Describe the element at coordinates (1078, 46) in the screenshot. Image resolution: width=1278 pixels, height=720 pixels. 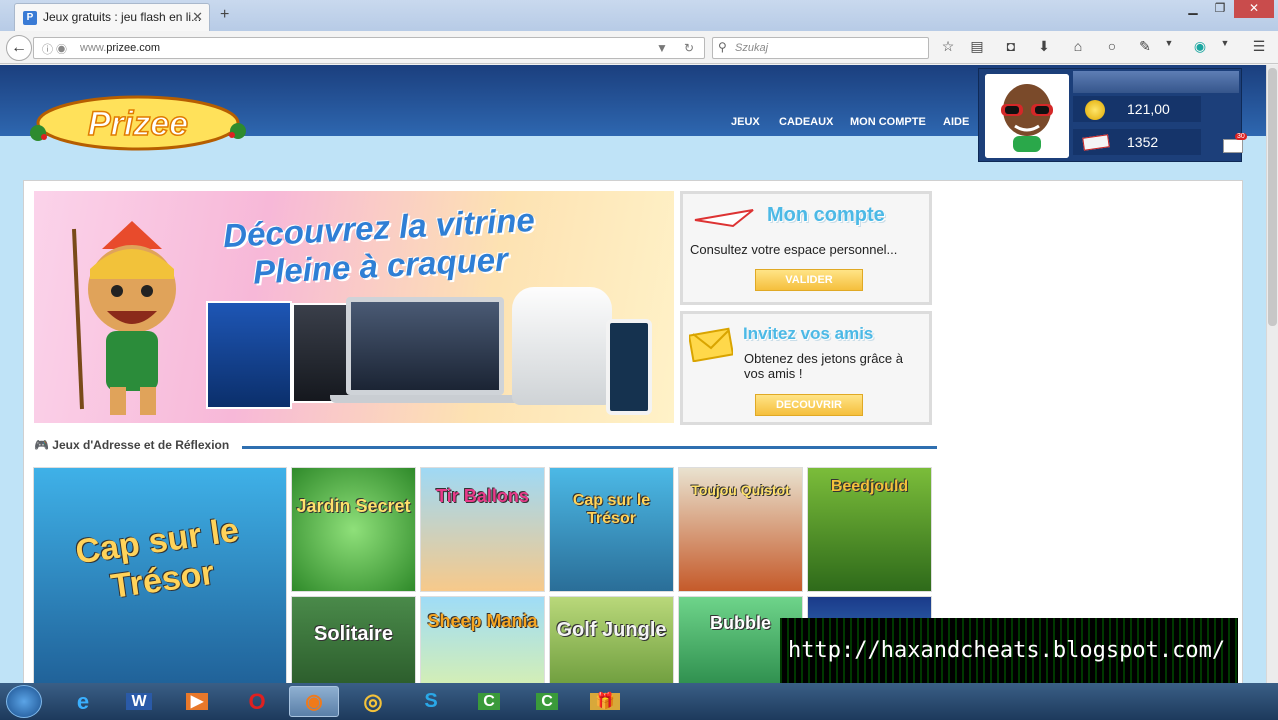
I see `home-icon: ⌂` at that location.